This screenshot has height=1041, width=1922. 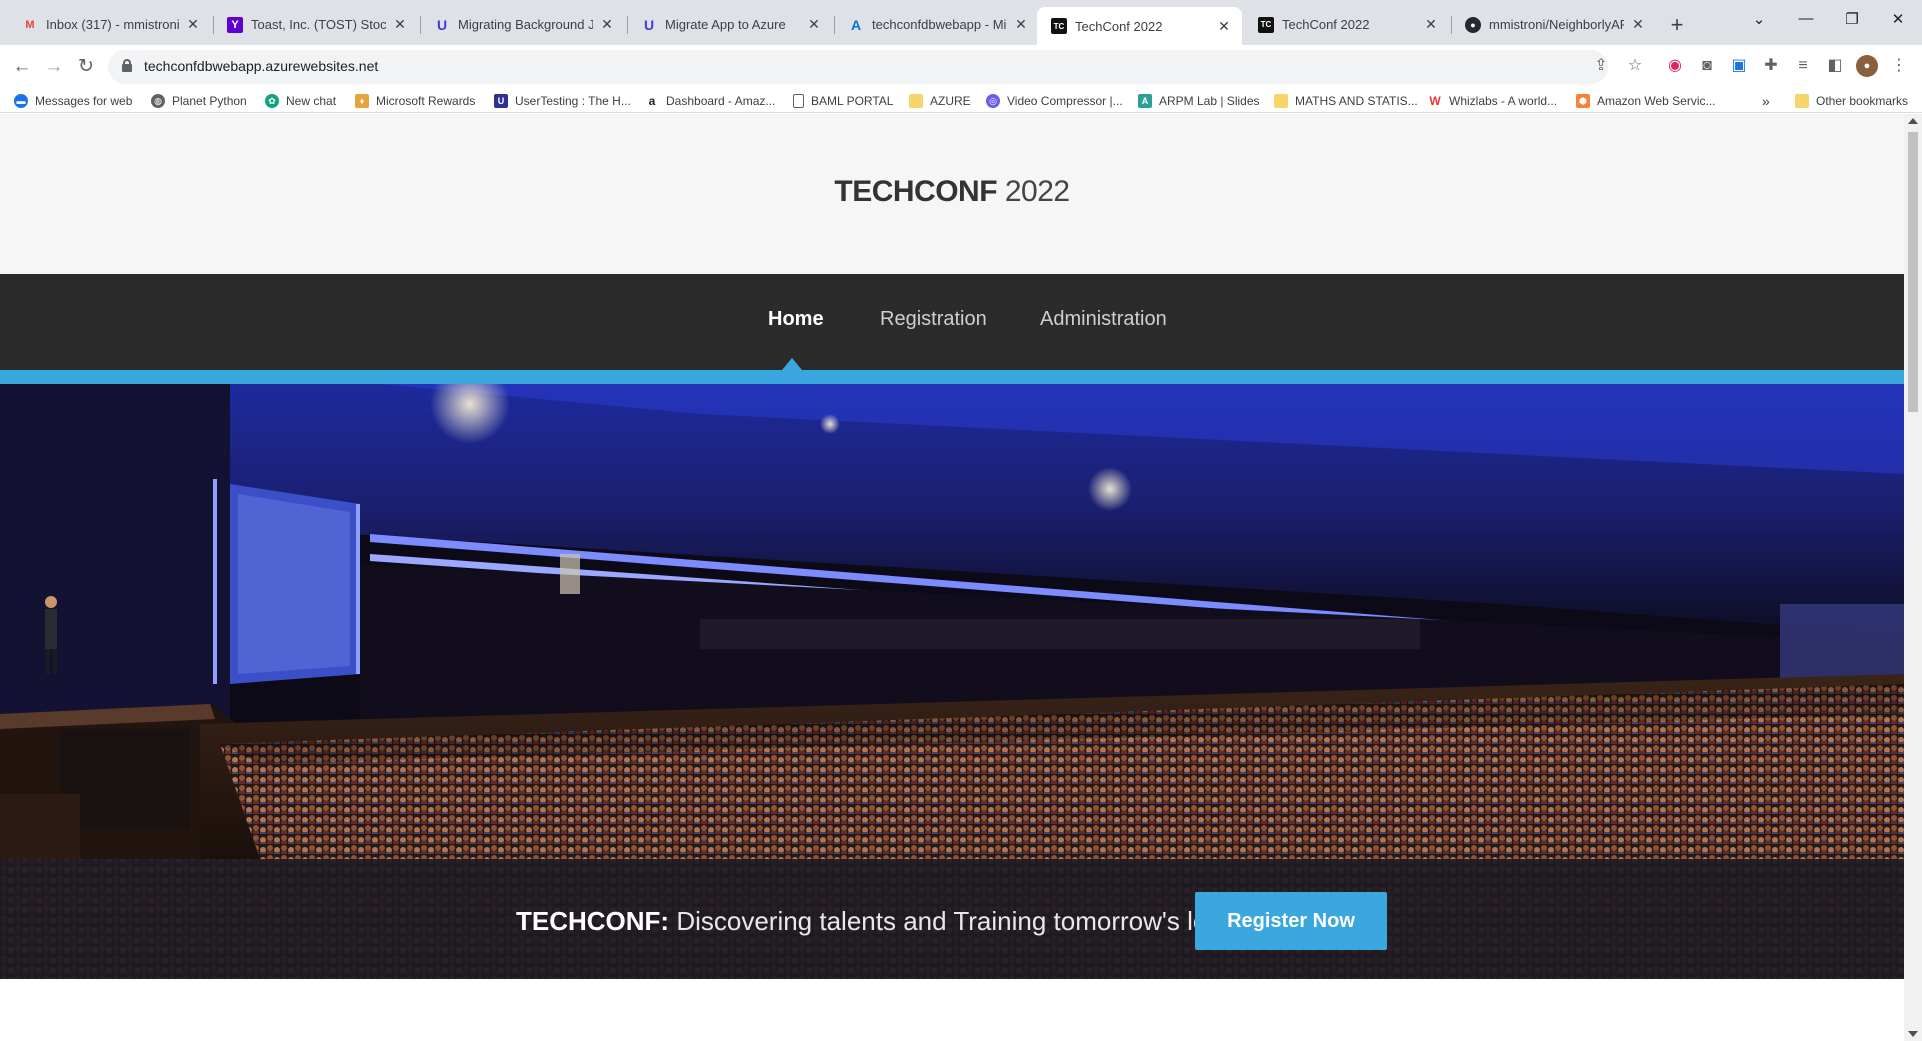 I want to click on tab-title: mmistroni/NeighborlyAPI, so click(x=1556, y=24).